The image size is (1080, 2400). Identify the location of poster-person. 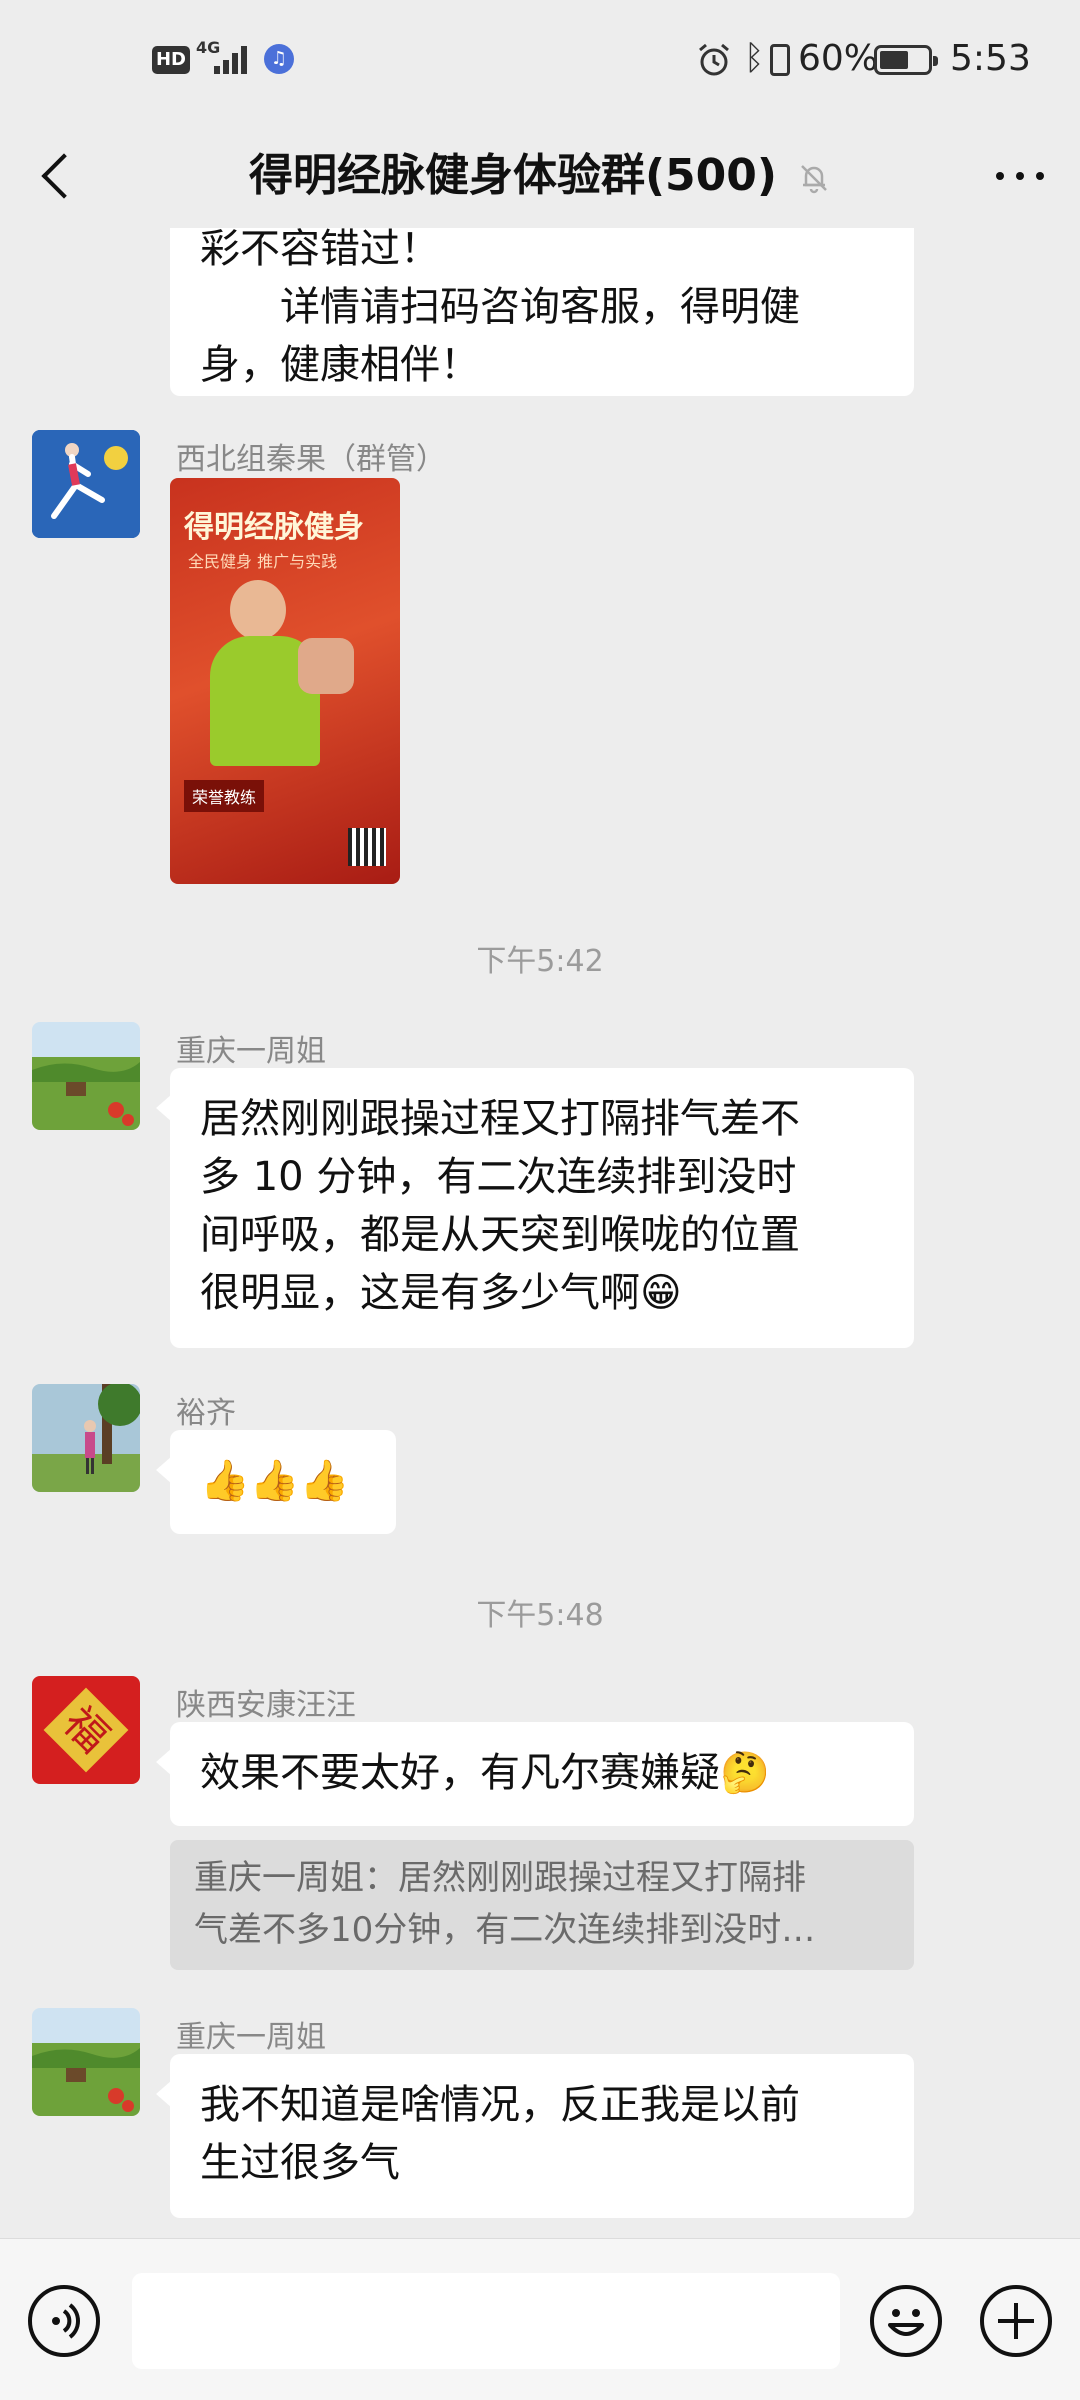
(258, 610).